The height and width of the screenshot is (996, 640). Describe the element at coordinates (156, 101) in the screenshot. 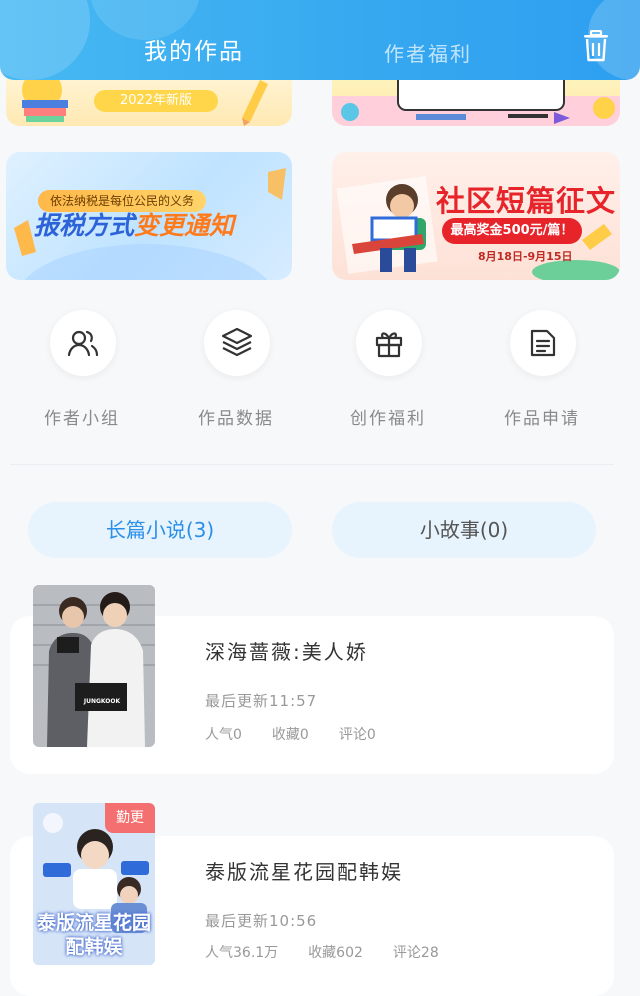

I see `banner-tag: 2022年新版` at that location.